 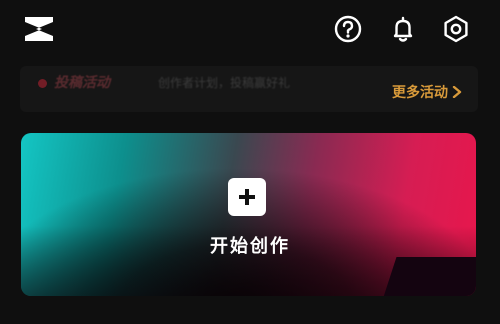 What do you see at coordinates (403, 29) in the screenshot?
I see `bell-icon` at bounding box center [403, 29].